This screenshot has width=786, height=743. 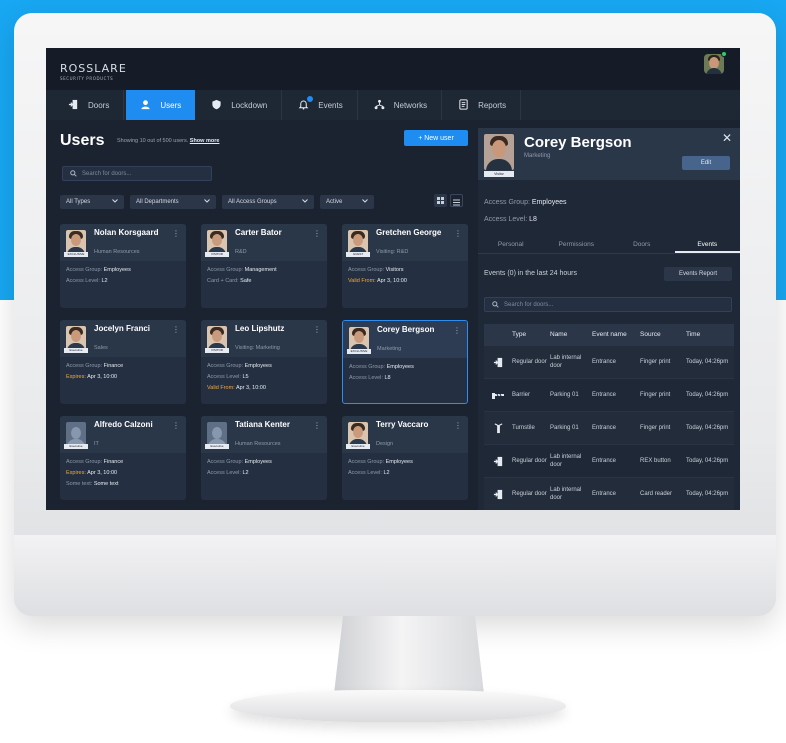 I want to click on tab-networks: Networks, so click(x=401, y=105).